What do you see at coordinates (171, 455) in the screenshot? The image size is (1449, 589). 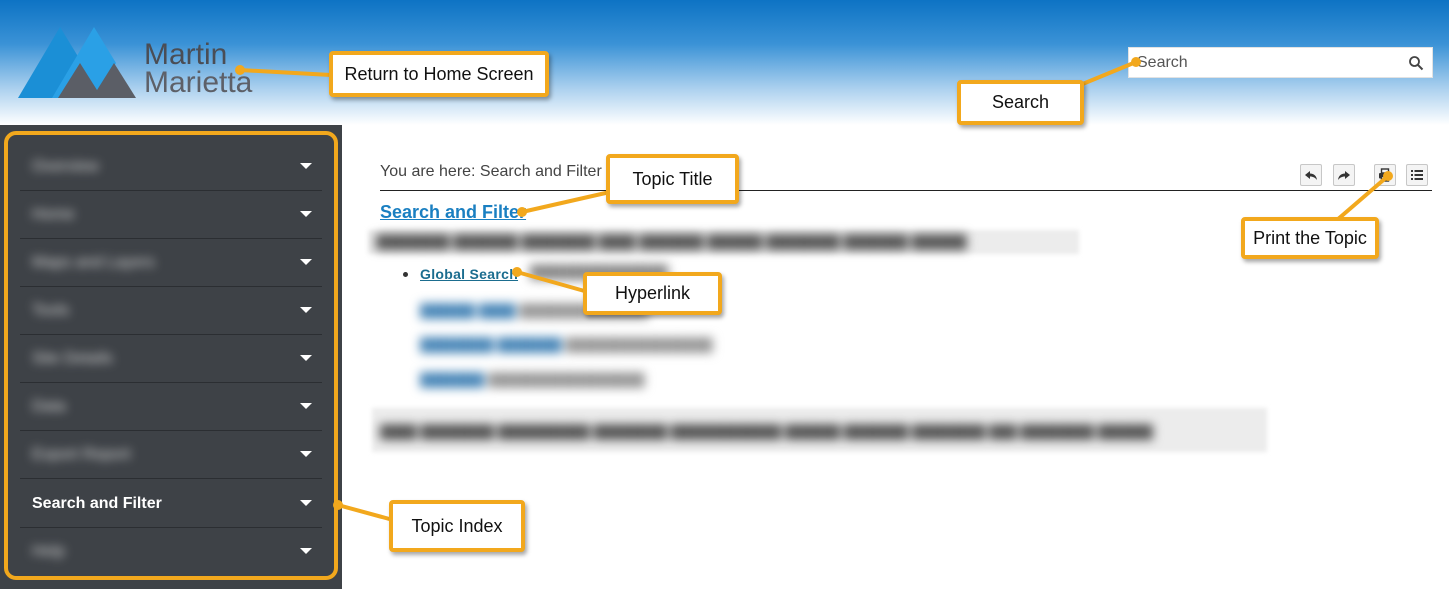 I see `sidebar-item: Export Report` at bounding box center [171, 455].